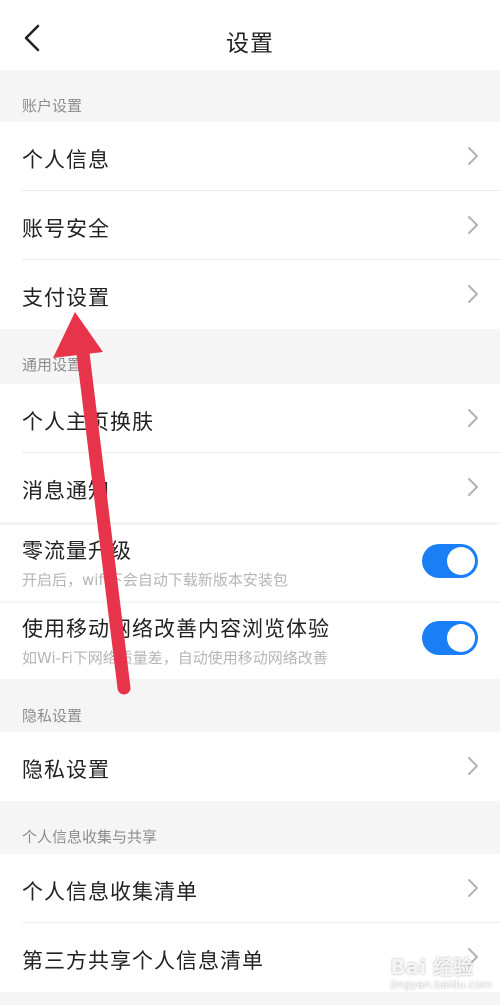 The width and height of the screenshot is (500, 1005). I want to click on settings-item-label: 支付设置, so click(66, 298).